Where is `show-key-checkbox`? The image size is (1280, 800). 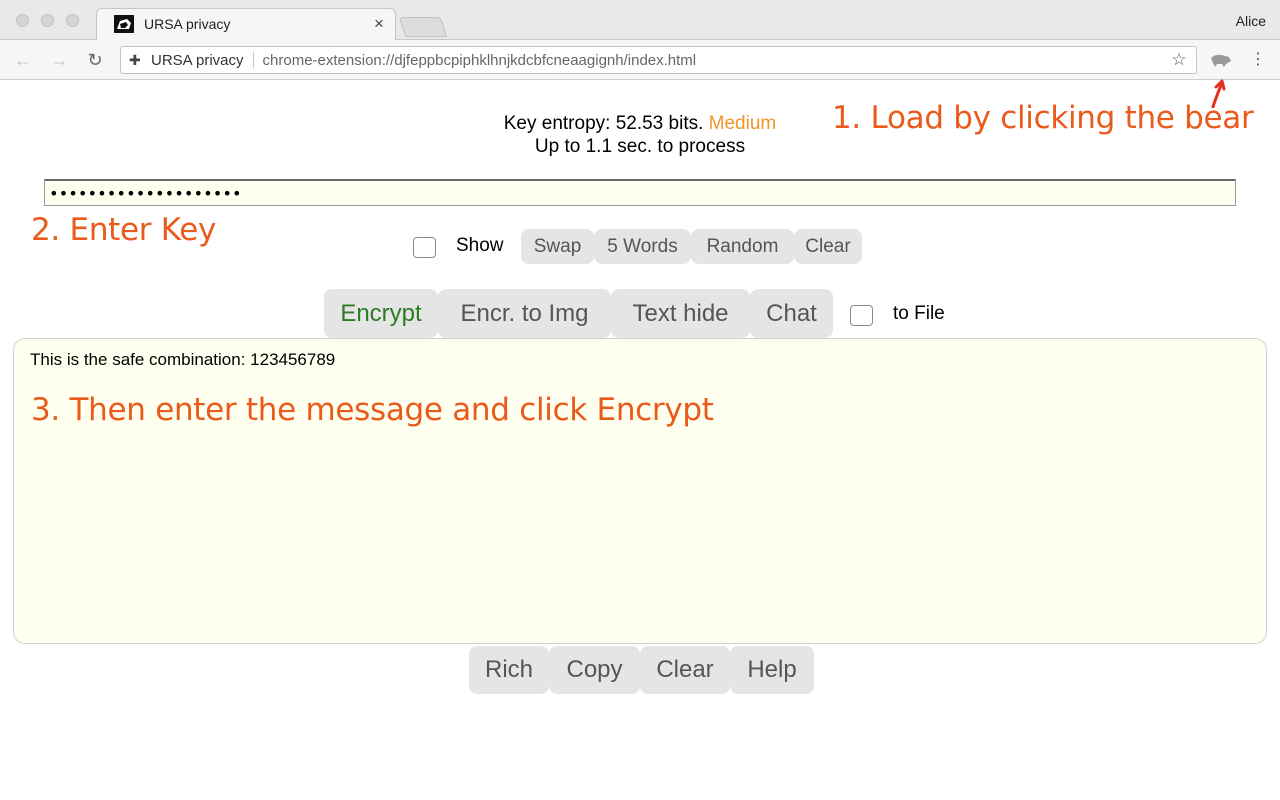 show-key-checkbox is located at coordinates (424, 247).